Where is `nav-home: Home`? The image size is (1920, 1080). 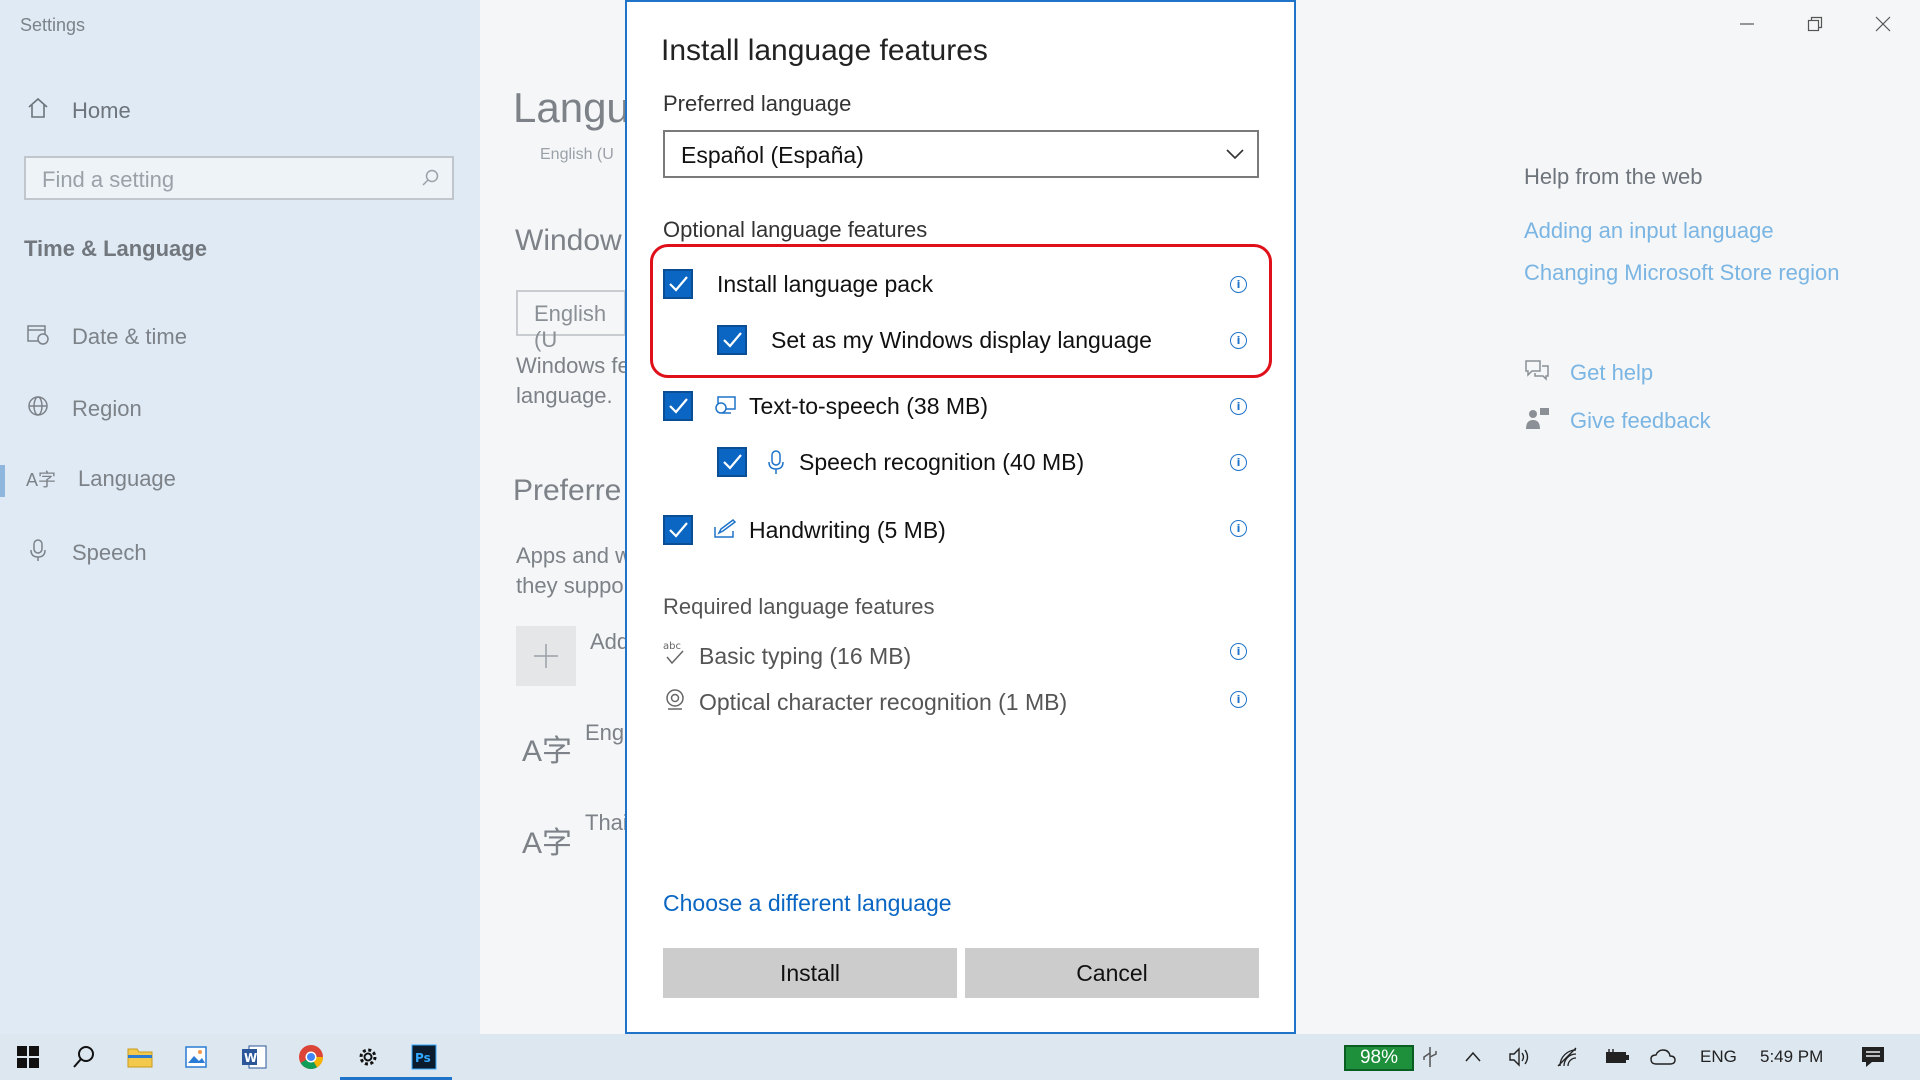
nav-home: Home is located at coordinates (78, 111).